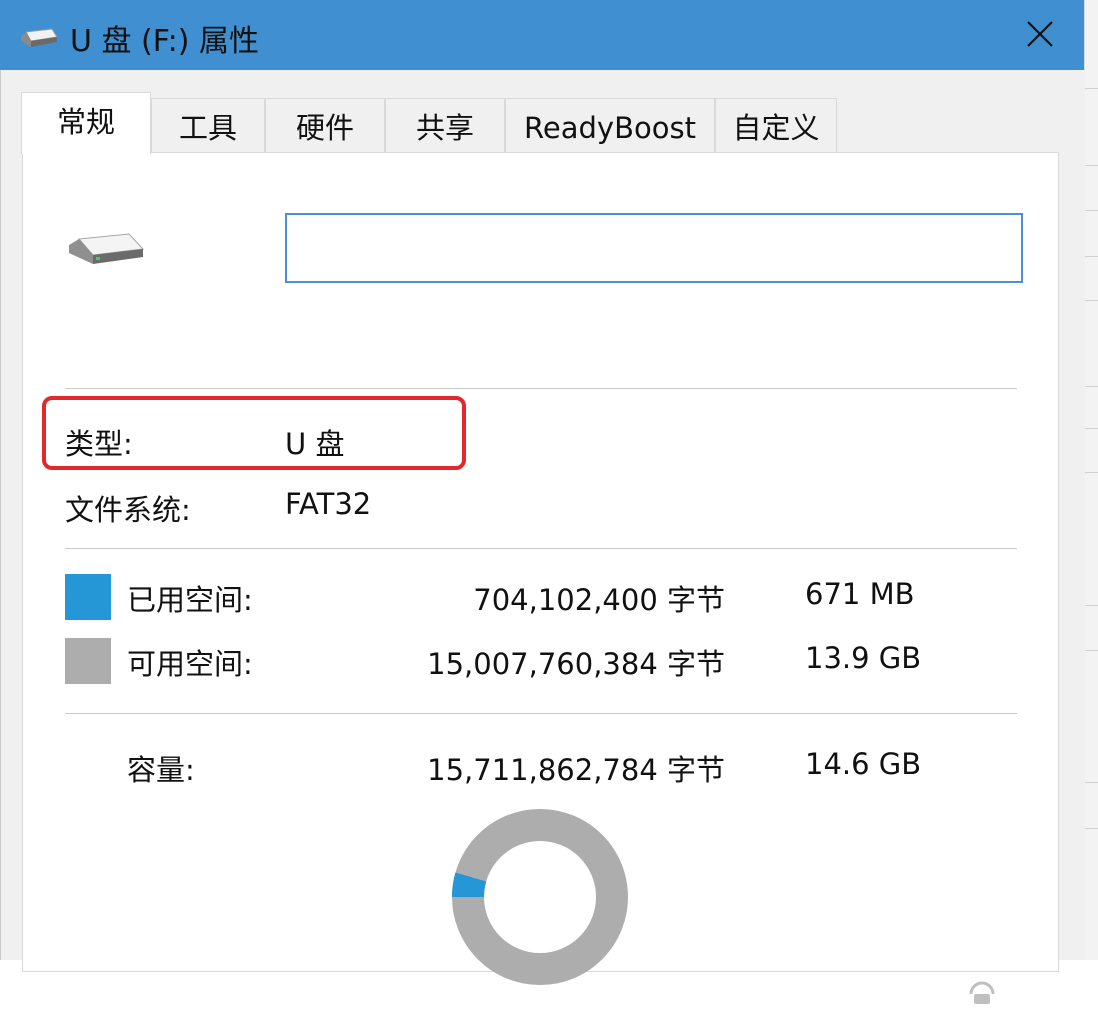 This screenshot has width=1098, height=1022. I want to click on used-space-label: 已用空间:, so click(190, 600).